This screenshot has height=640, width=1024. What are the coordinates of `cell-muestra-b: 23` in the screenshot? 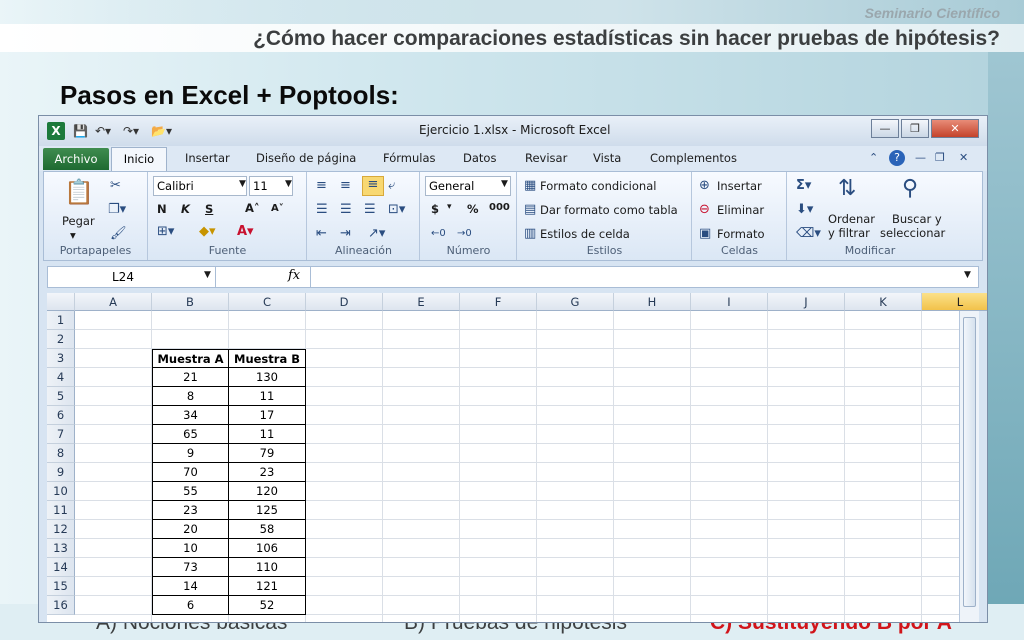 It's located at (267, 472).